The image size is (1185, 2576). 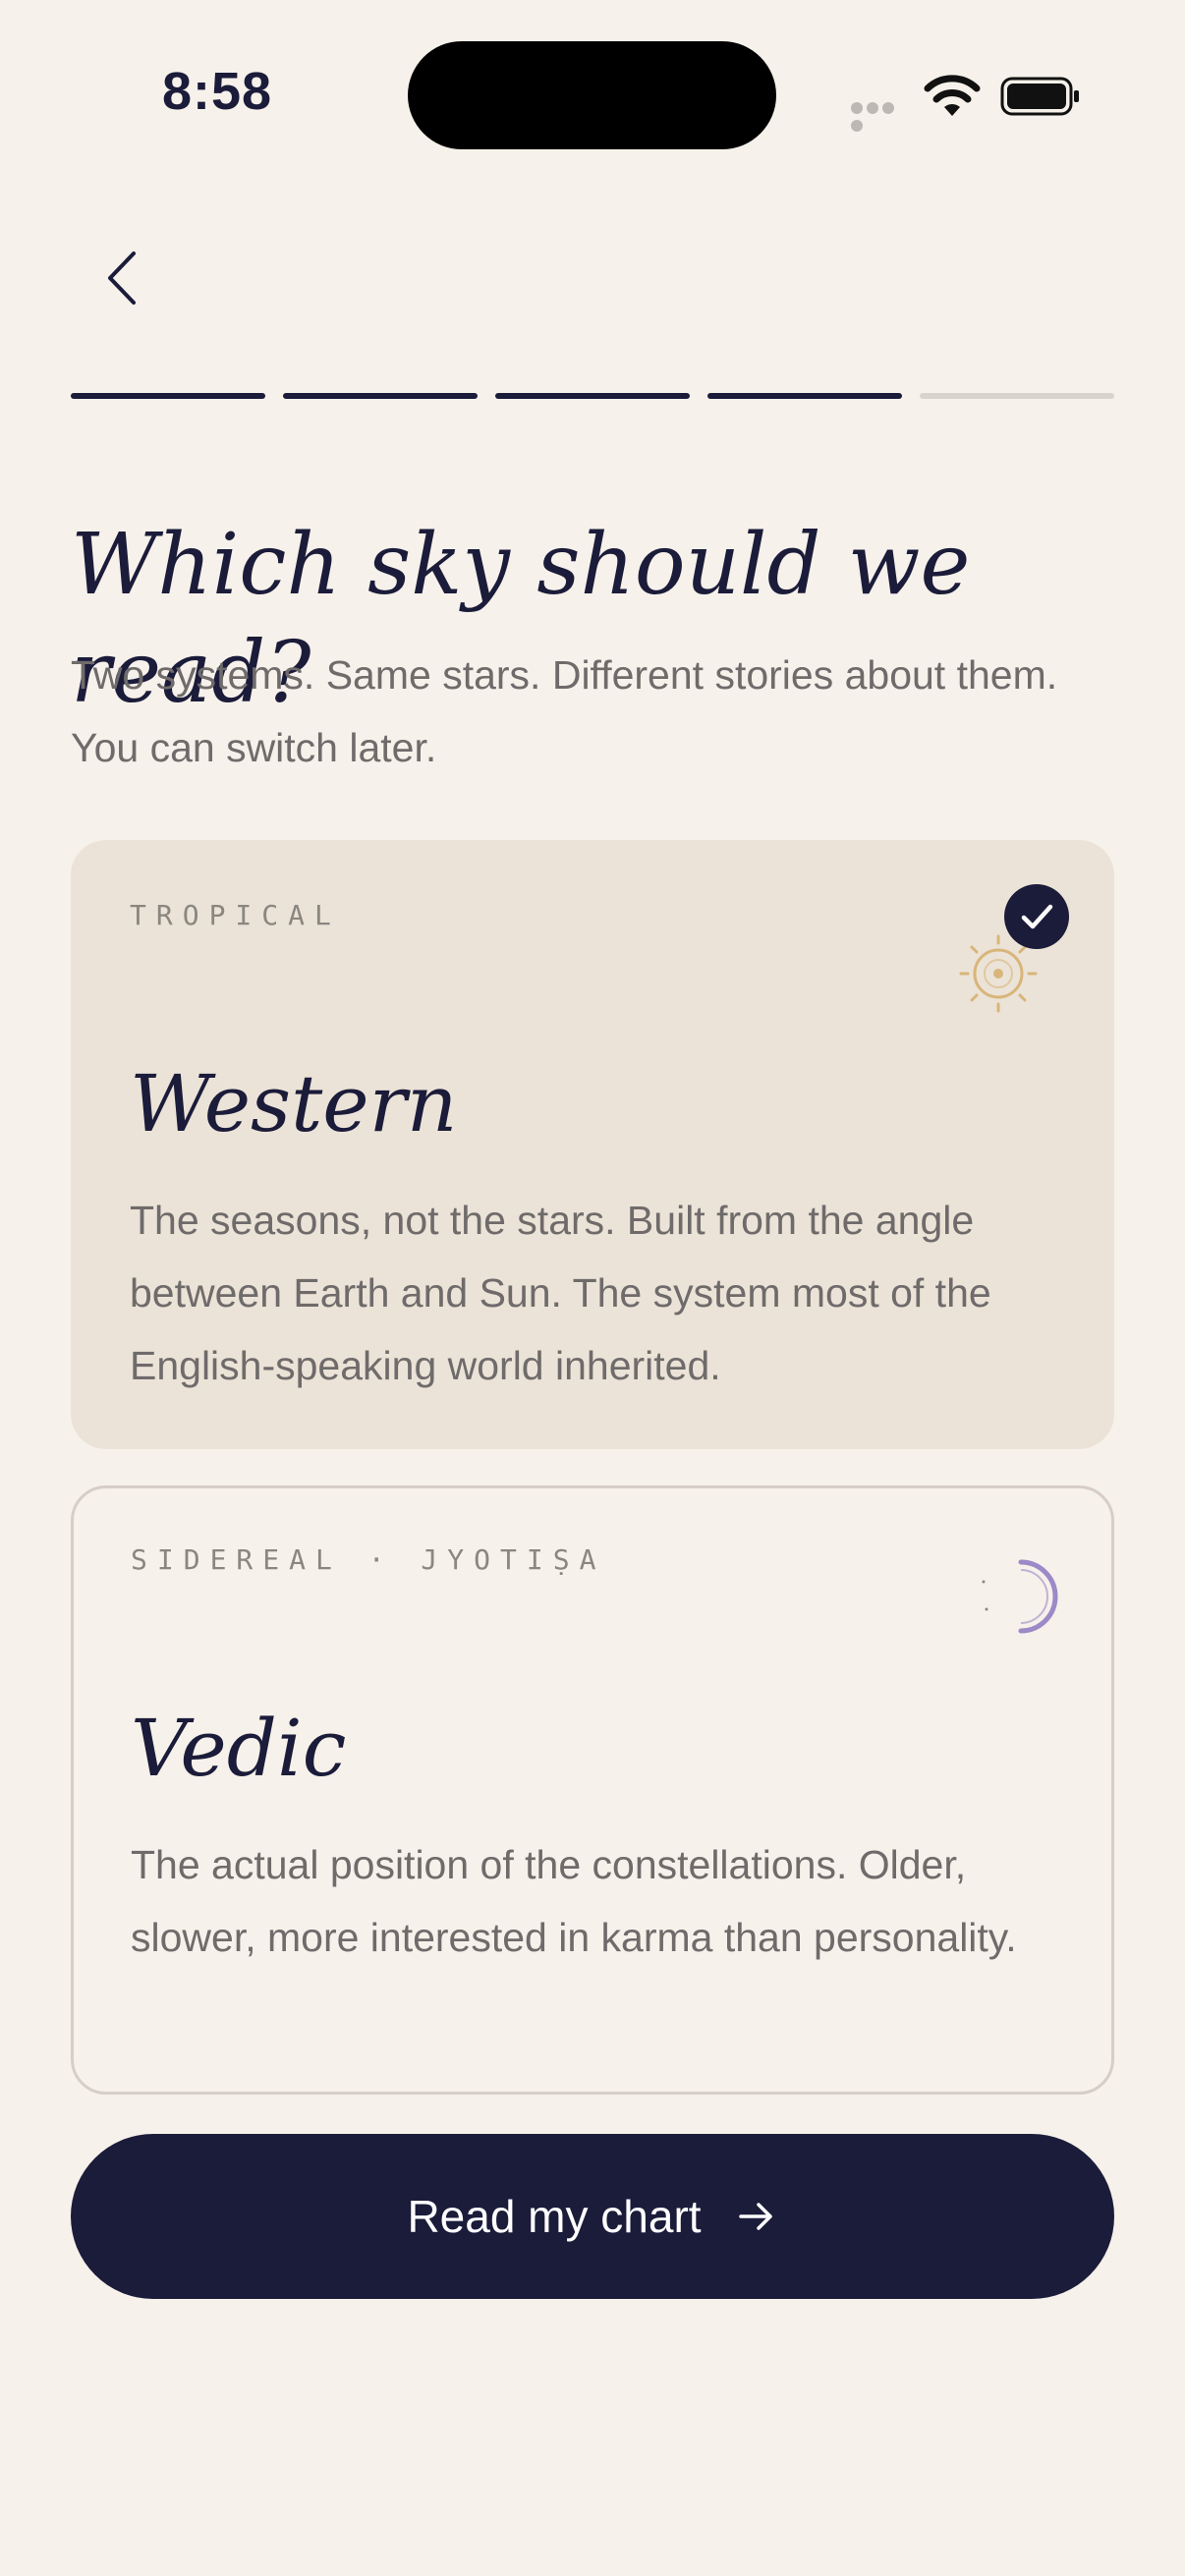 I want to click on option-eyebrow: SIDEREAL · JYOTIṢA, so click(x=369, y=1559).